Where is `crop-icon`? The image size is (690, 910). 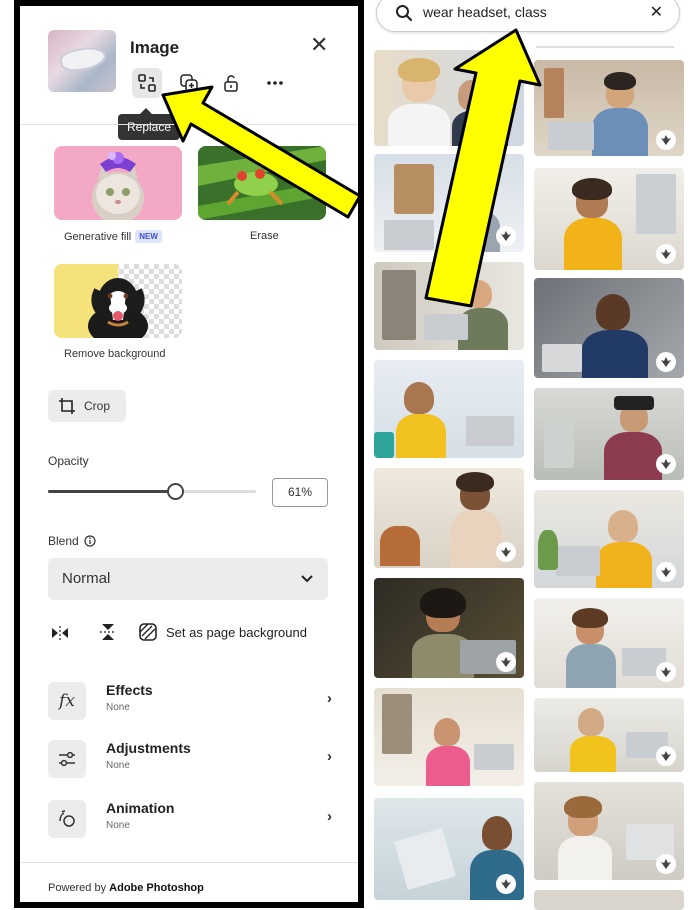
crop-icon is located at coordinates (67, 406).